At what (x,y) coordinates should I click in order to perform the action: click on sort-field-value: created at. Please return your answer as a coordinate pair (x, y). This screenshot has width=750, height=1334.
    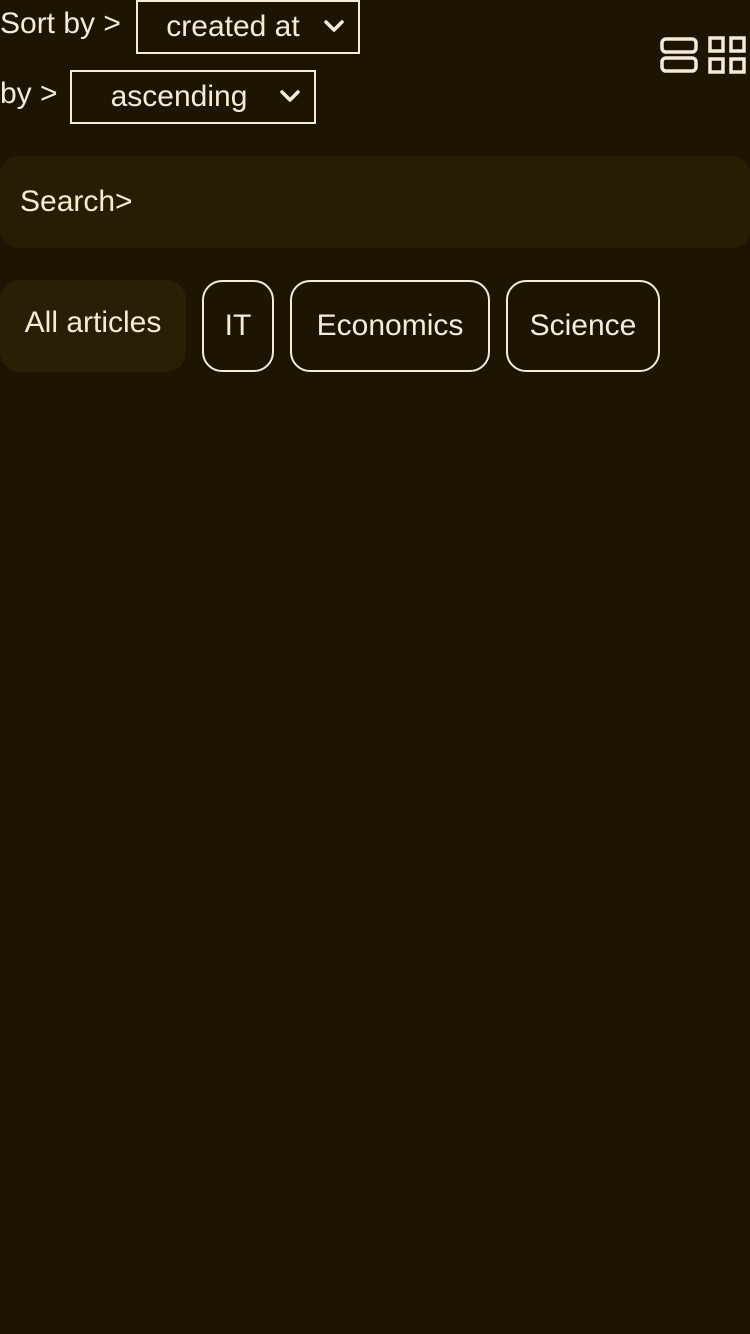
    Looking at the image, I should click on (233, 26).